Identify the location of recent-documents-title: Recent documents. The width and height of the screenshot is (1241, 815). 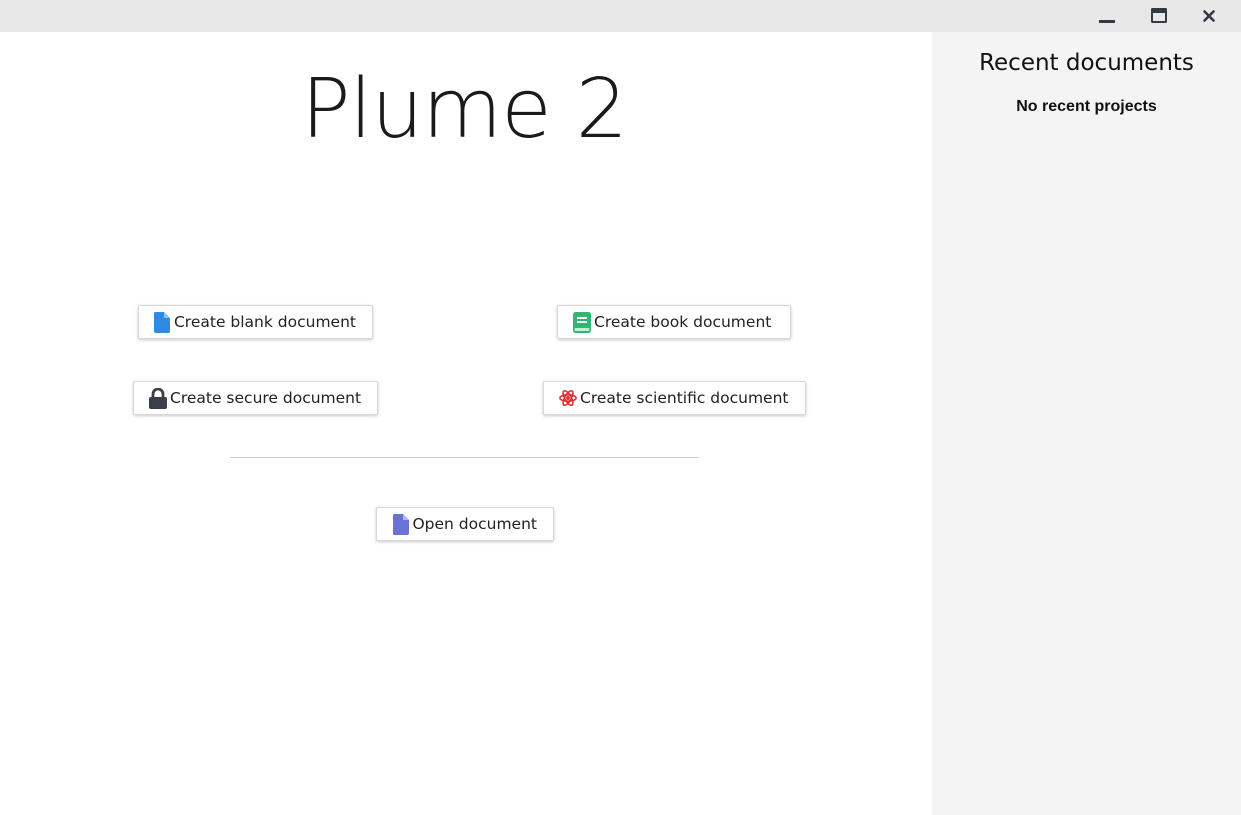
(1086, 63).